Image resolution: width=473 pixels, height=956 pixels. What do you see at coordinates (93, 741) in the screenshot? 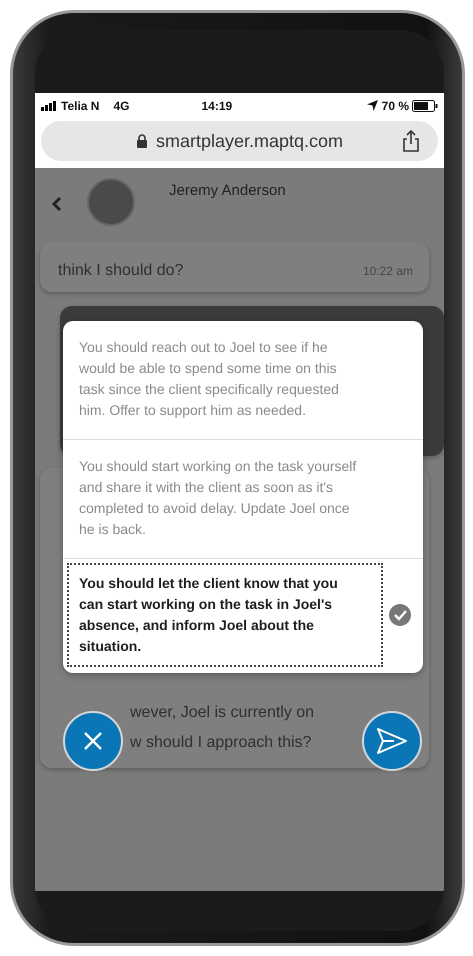
I see `close-icon` at bounding box center [93, 741].